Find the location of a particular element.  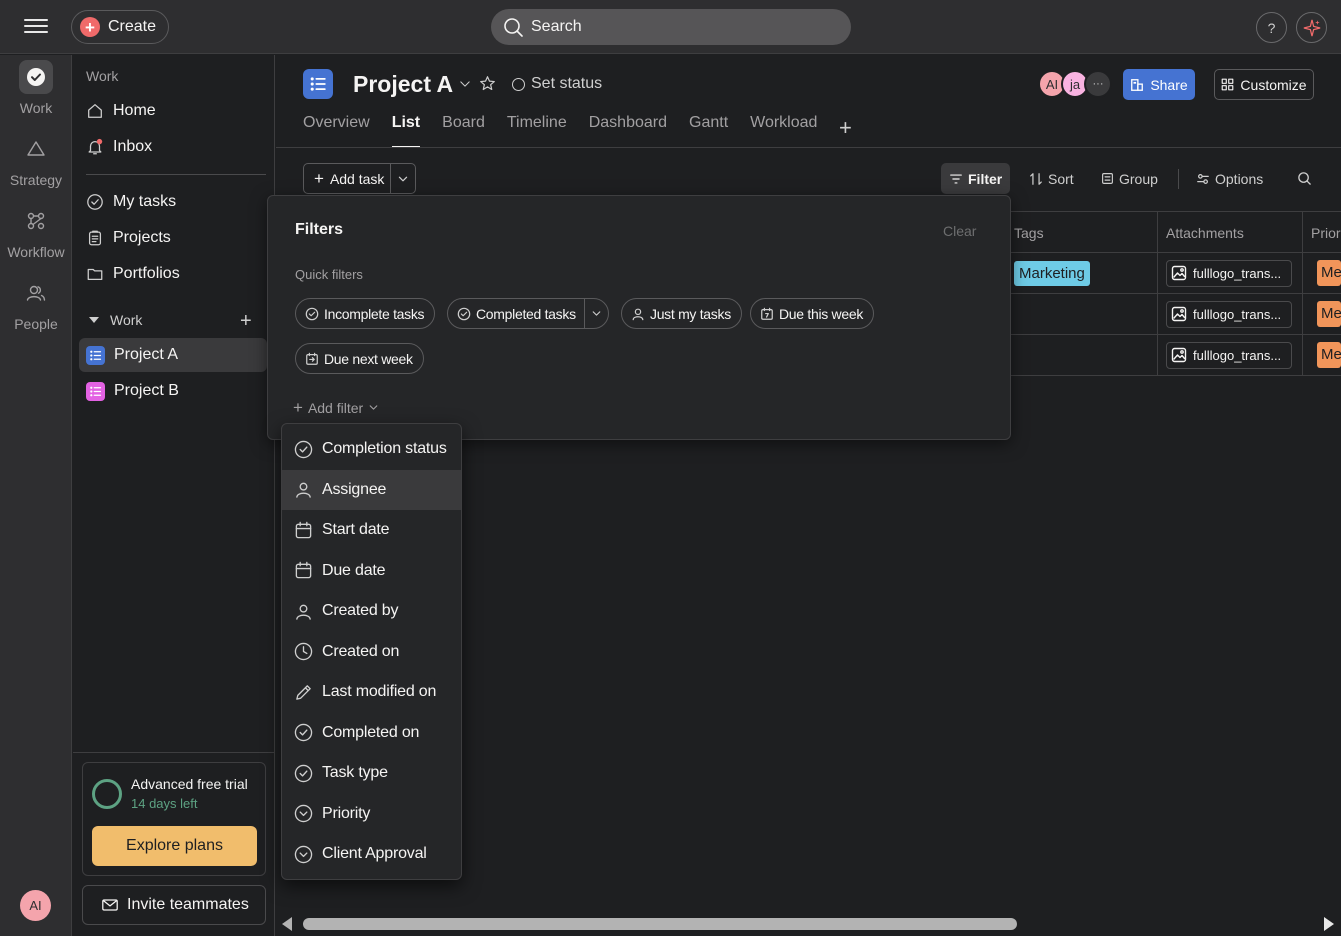

sidebar-item-project-b: Project B is located at coordinates (173, 391).